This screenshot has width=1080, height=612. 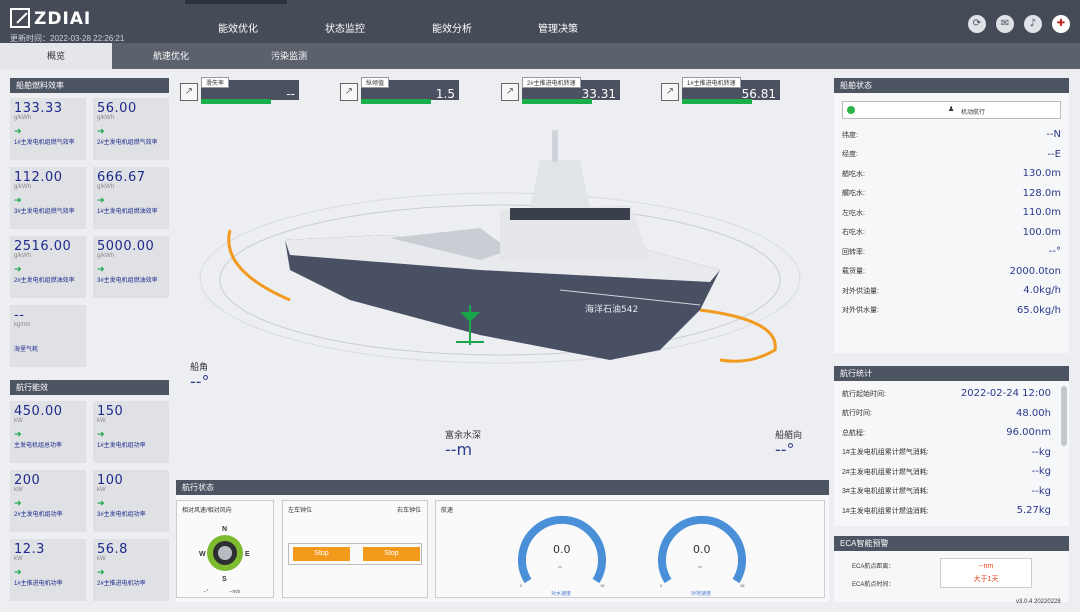 What do you see at coordinates (951, 272) in the screenshot?
I see `info-row: 载货量: 2000.0ton` at bounding box center [951, 272].